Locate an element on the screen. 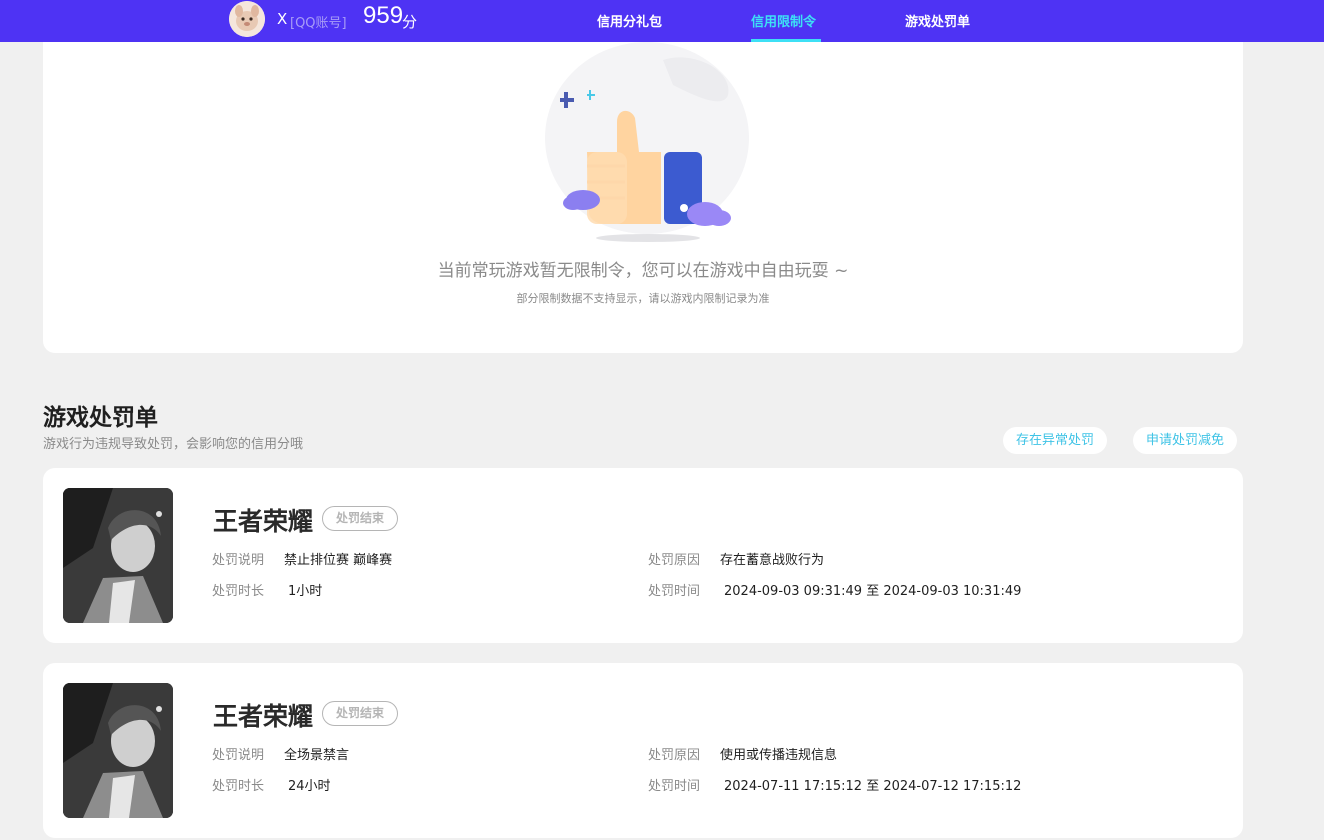 The width and height of the screenshot is (1324, 840). punishment-desc-value: 禁止排位赛 巅峰赛 is located at coordinates (338, 560).